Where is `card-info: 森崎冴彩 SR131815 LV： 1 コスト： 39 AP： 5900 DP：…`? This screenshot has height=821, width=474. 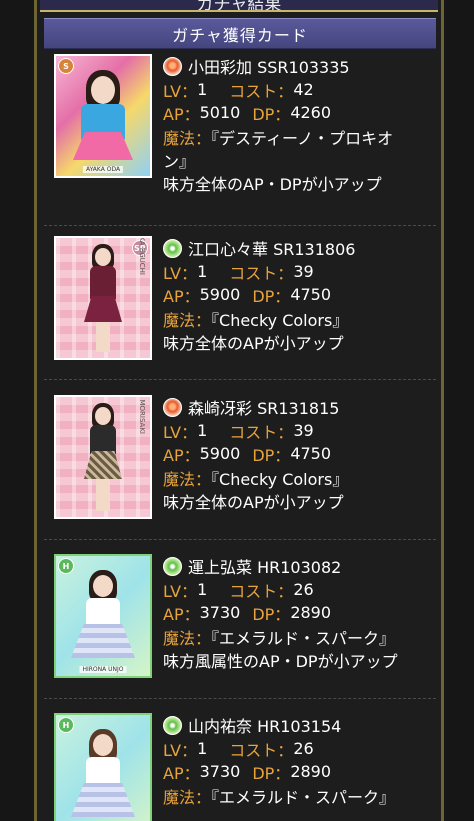
card-info: 森崎冴彩 SR131815 LV： 1 コスト： 39 AP： 5900 DP：… is located at coordinates (298, 454).